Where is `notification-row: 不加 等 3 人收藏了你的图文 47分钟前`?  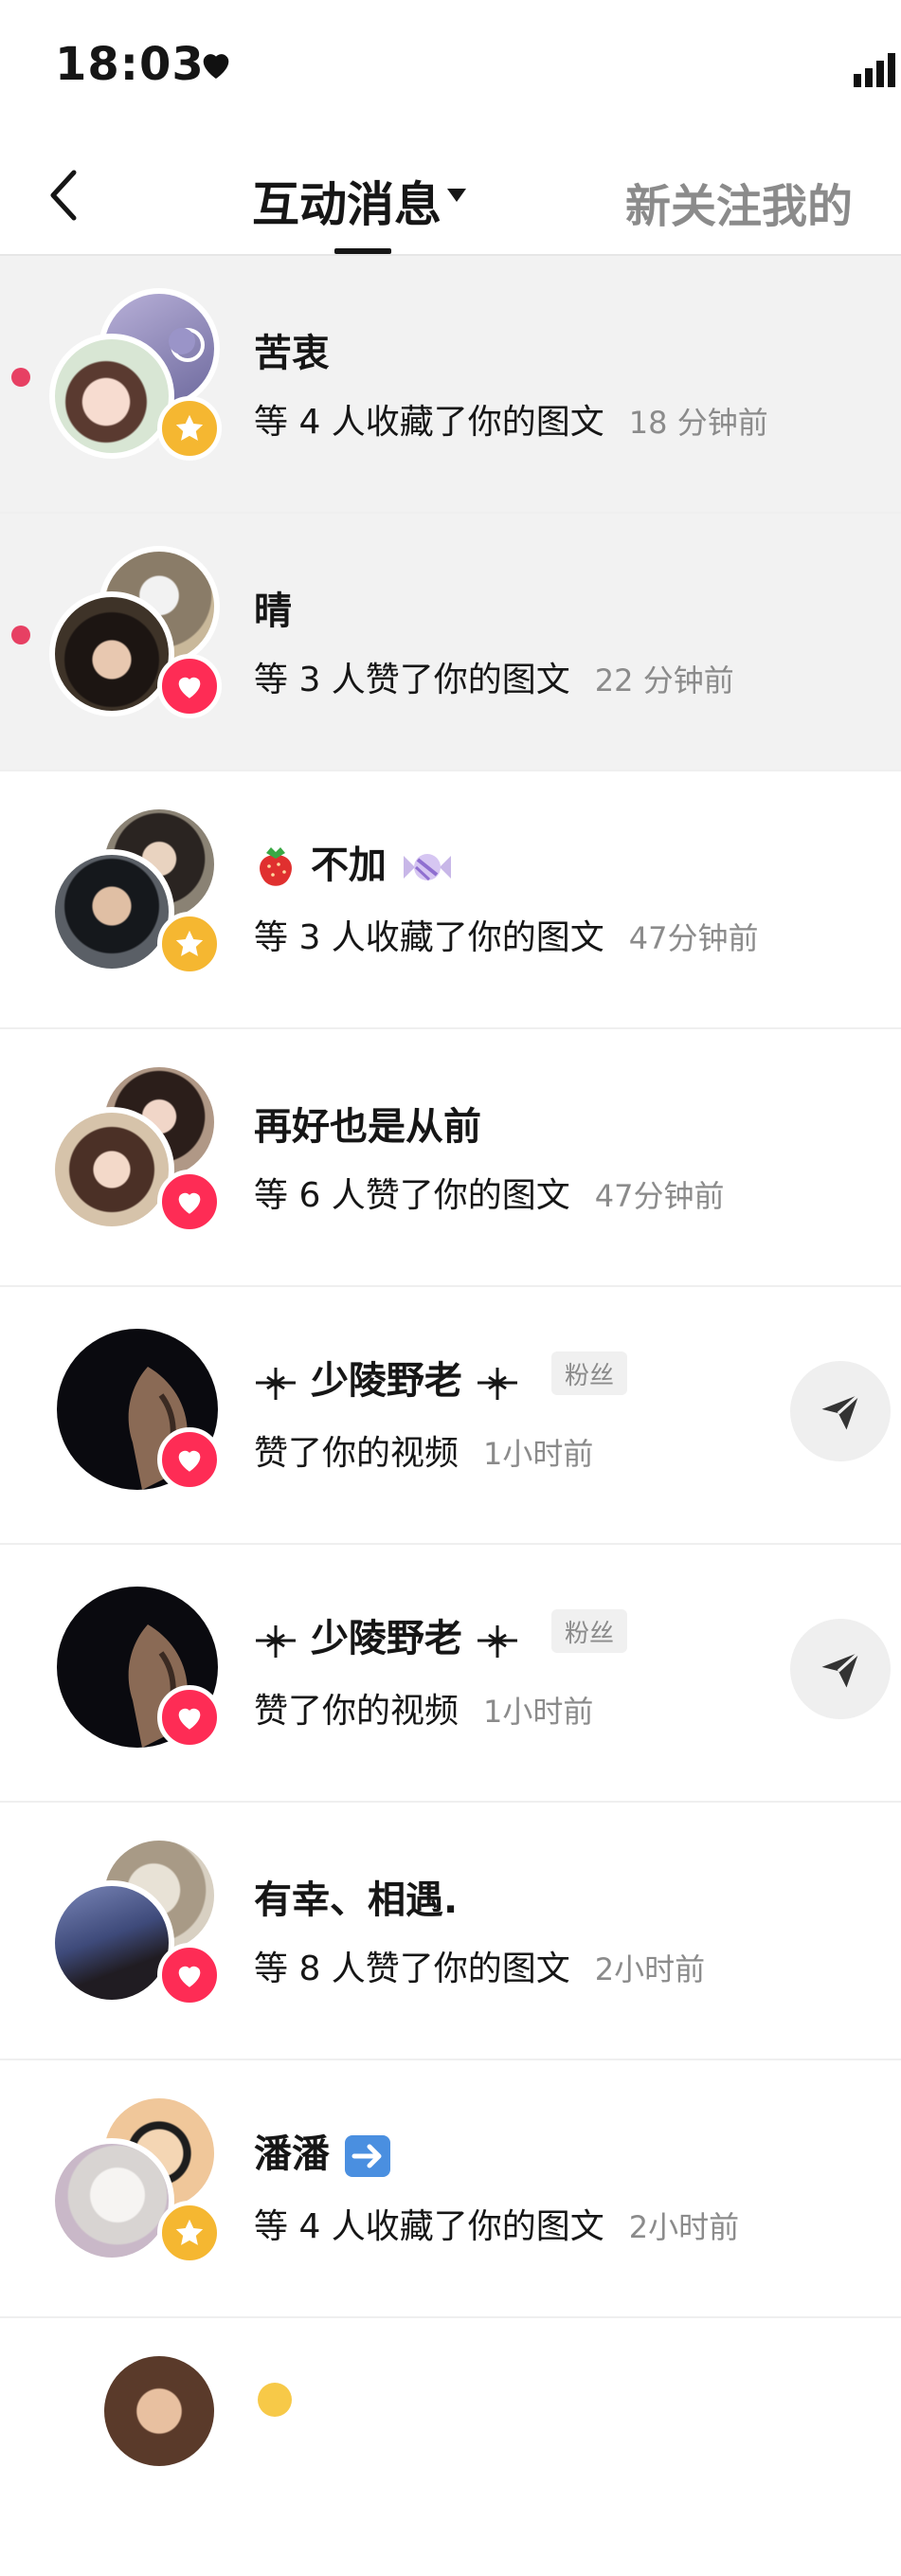 notification-row: 不加 等 3 人收藏了你的图文 47分钟前 is located at coordinates (450, 900).